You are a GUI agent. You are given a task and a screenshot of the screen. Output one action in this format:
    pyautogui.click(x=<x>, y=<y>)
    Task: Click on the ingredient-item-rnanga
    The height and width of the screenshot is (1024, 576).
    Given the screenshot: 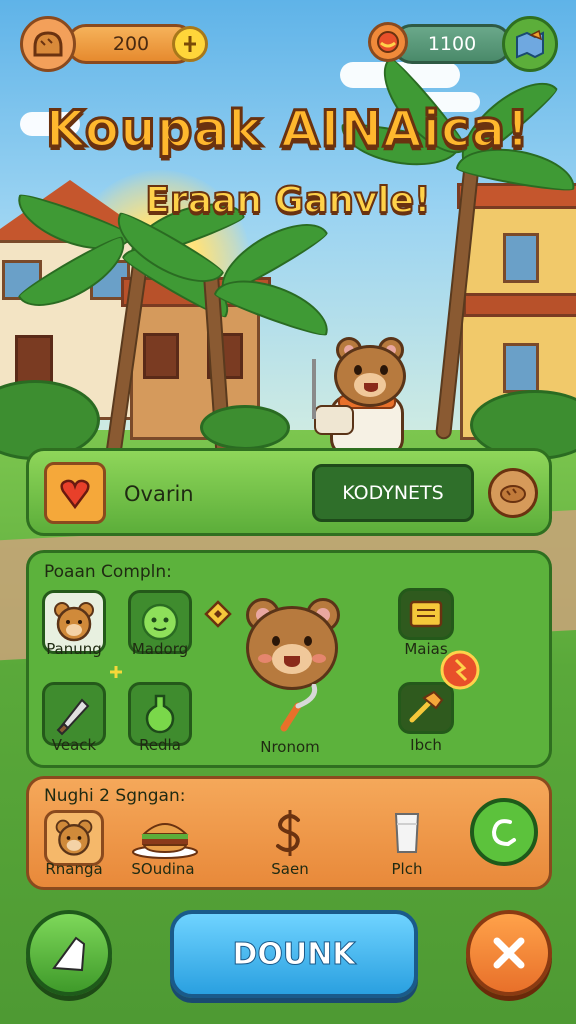 What is the action you would take?
    pyautogui.click(x=74, y=838)
    